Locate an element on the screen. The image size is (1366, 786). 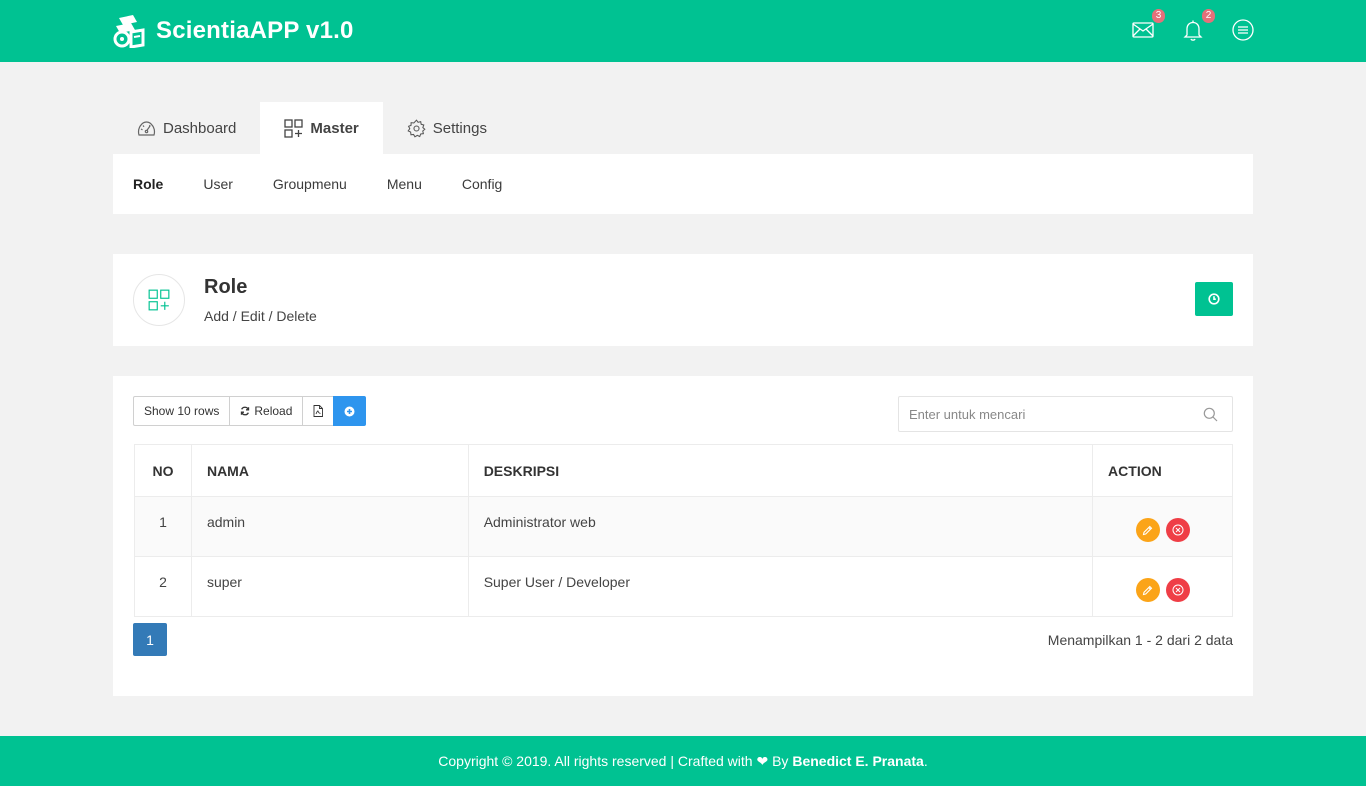
refresh-icon is located at coordinates (245, 411).